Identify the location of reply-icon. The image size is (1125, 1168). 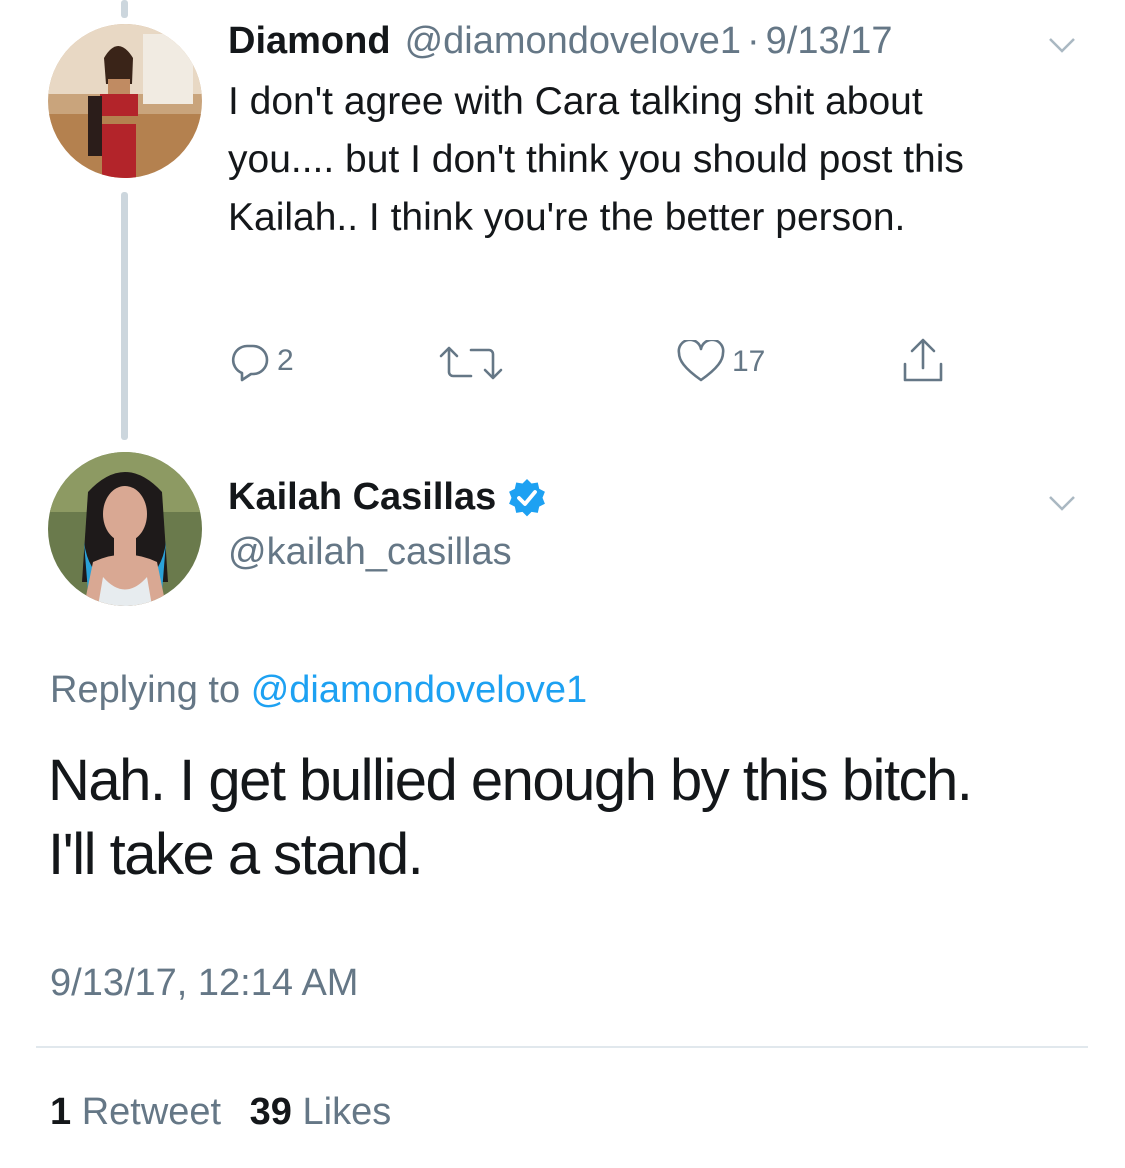
(250, 363).